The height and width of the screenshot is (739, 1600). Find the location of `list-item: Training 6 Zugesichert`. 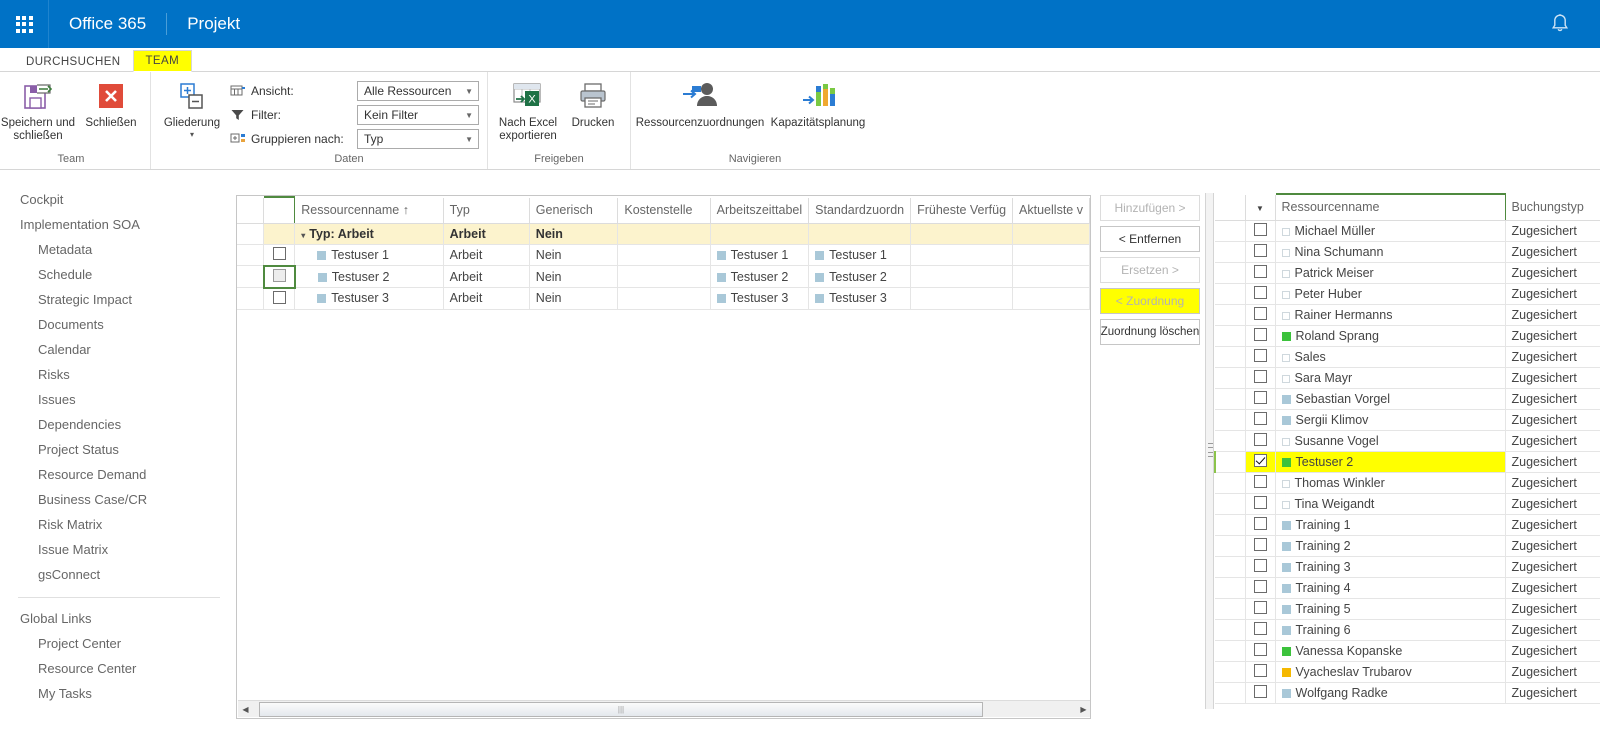

list-item: Training 6 Zugesichert is located at coordinates (1407, 630).